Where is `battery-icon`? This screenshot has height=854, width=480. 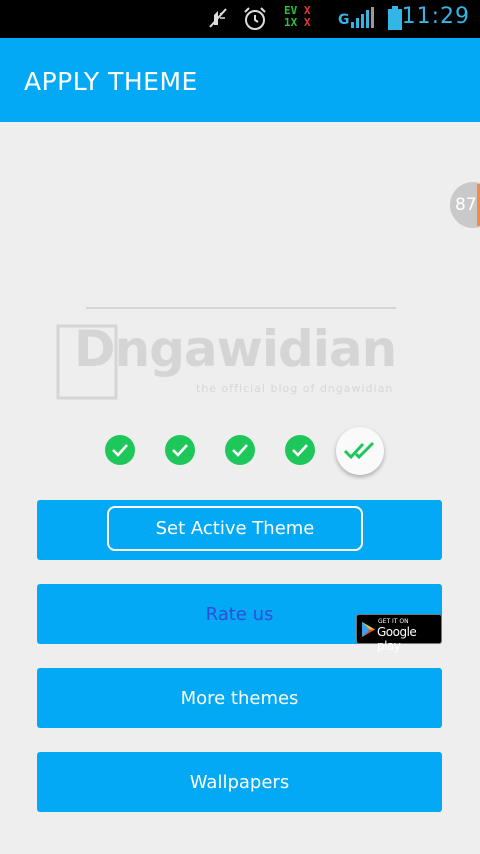
battery-icon is located at coordinates (395, 21).